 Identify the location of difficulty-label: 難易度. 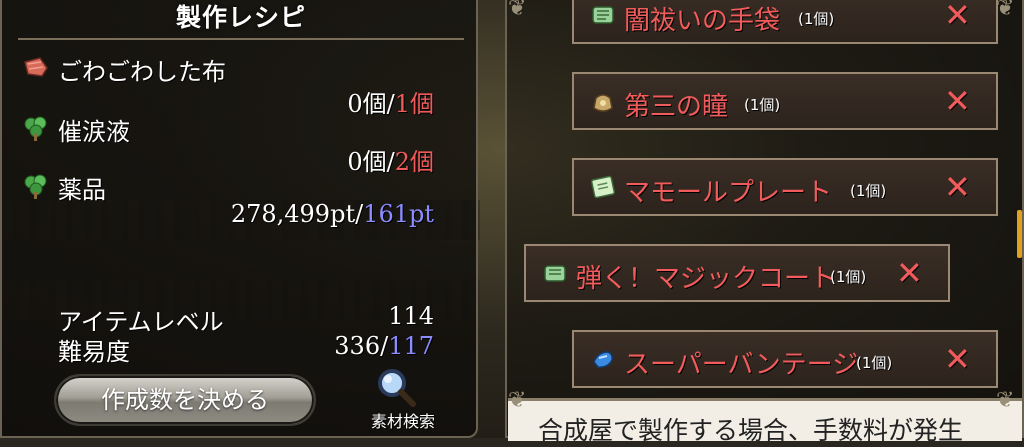
(94, 352).